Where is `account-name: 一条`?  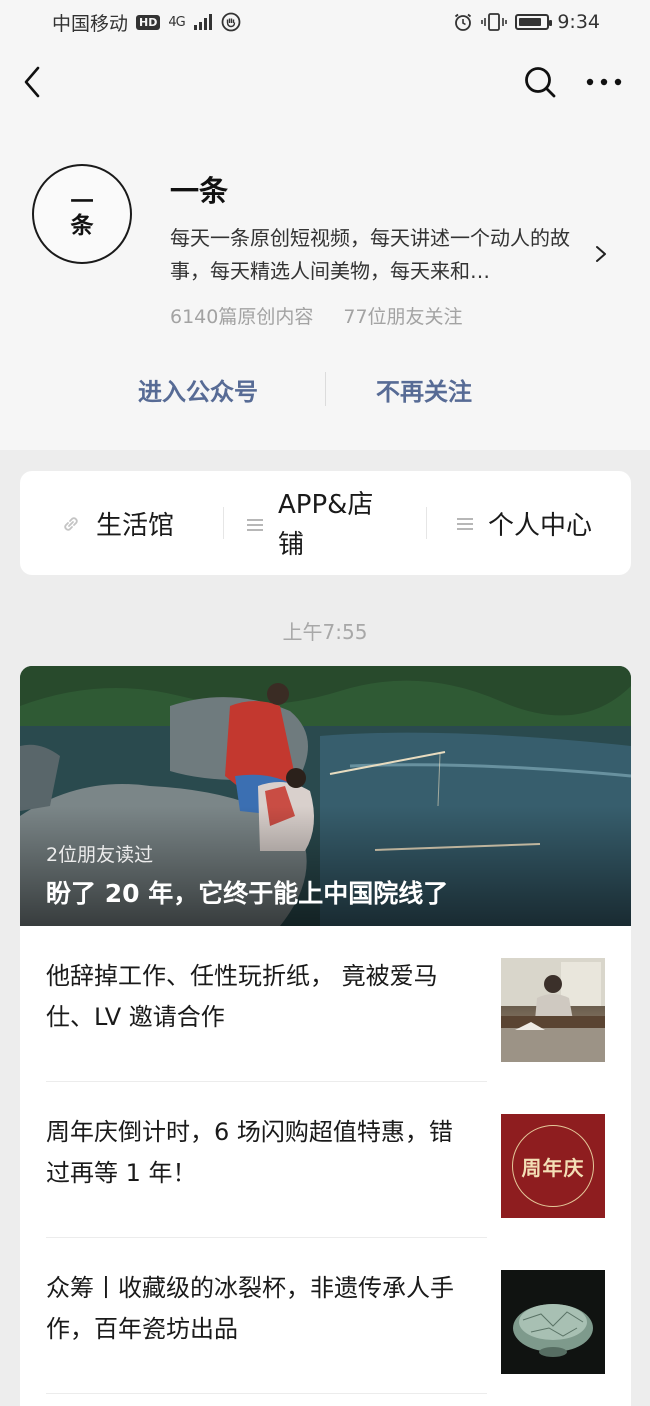 account-name: 一条 is located at coordinates (199, 191).